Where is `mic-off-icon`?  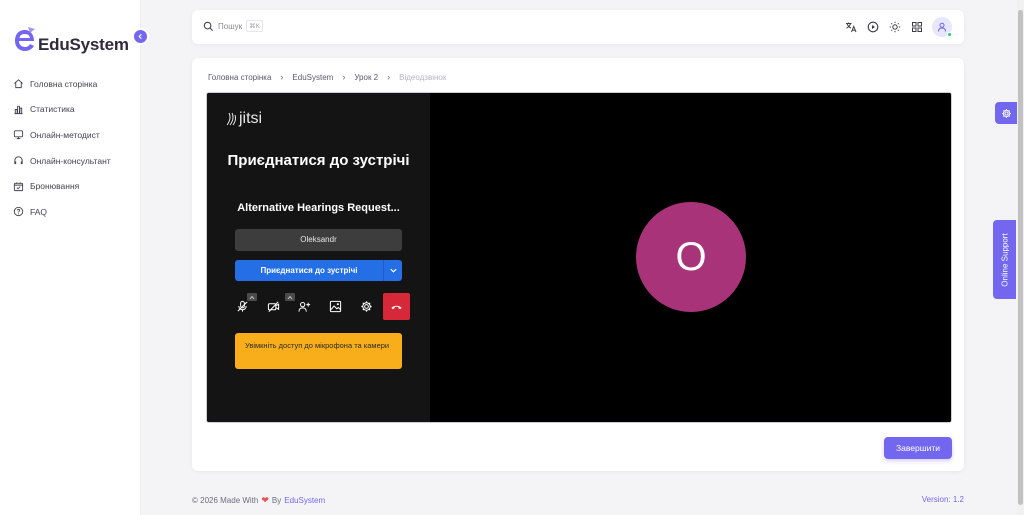
mic-off-icon is located at coordinates (242, 306).